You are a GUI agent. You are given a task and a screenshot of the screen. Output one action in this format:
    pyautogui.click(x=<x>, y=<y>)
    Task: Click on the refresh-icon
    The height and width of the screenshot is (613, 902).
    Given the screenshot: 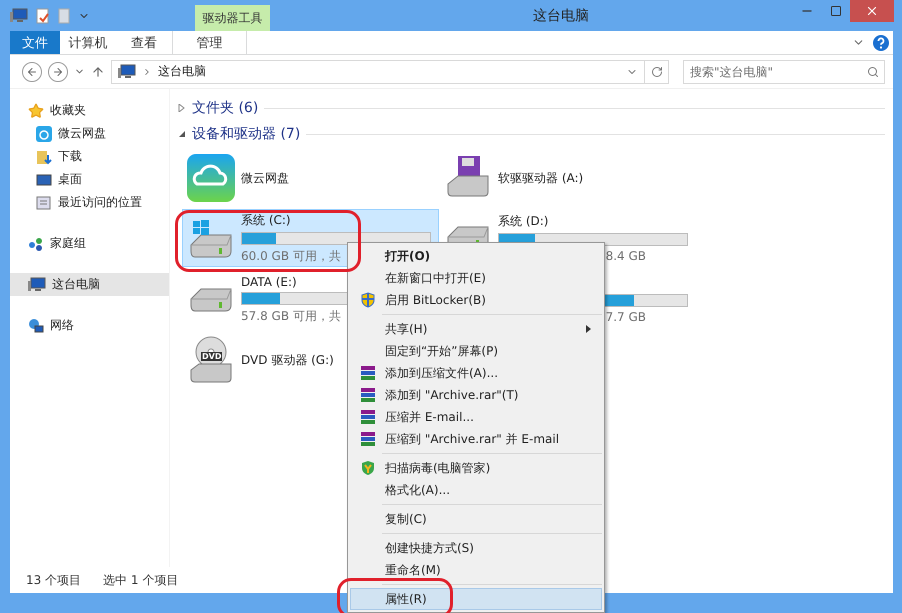 What is the action you would take?
    pyautogui.click(x=656, y=72)
    